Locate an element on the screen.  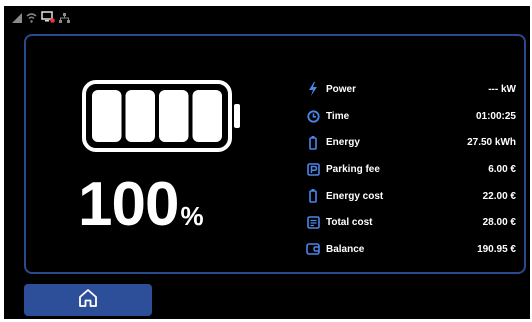
metric-label: Energy is located at coordinates (343, 143).